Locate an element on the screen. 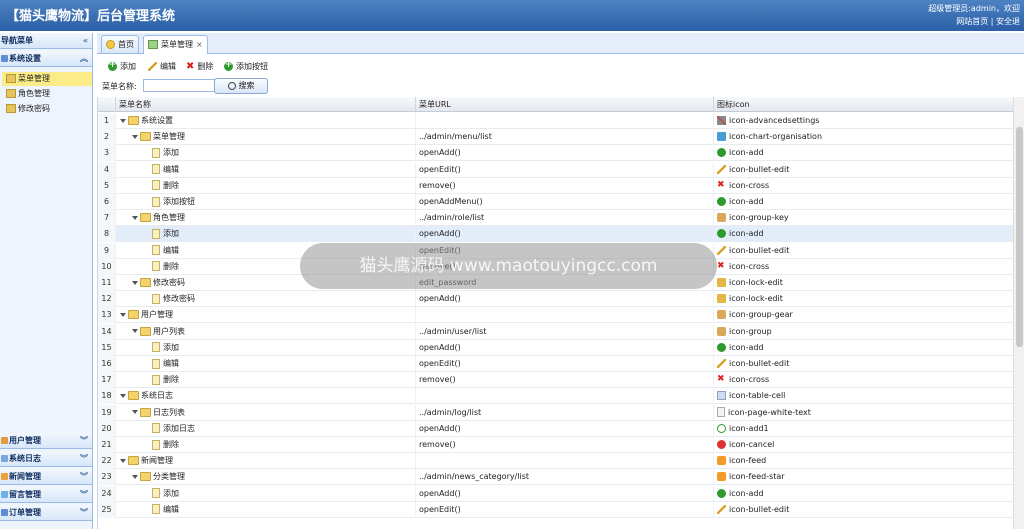 This screenshot has height=529, width=1024. app-title: 【猫头鹰物流】后台管理系统 is located at coordinates (91, 16).